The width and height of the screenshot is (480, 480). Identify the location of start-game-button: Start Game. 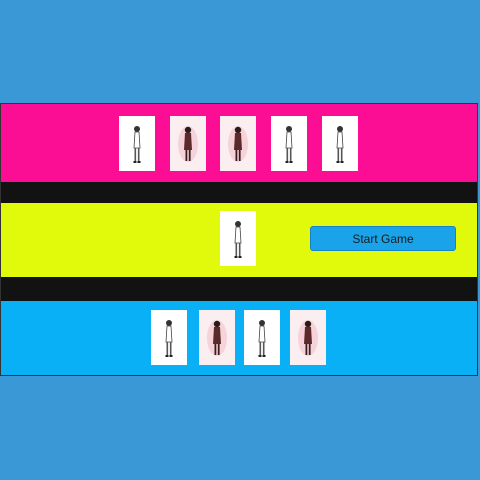
(383, 238).